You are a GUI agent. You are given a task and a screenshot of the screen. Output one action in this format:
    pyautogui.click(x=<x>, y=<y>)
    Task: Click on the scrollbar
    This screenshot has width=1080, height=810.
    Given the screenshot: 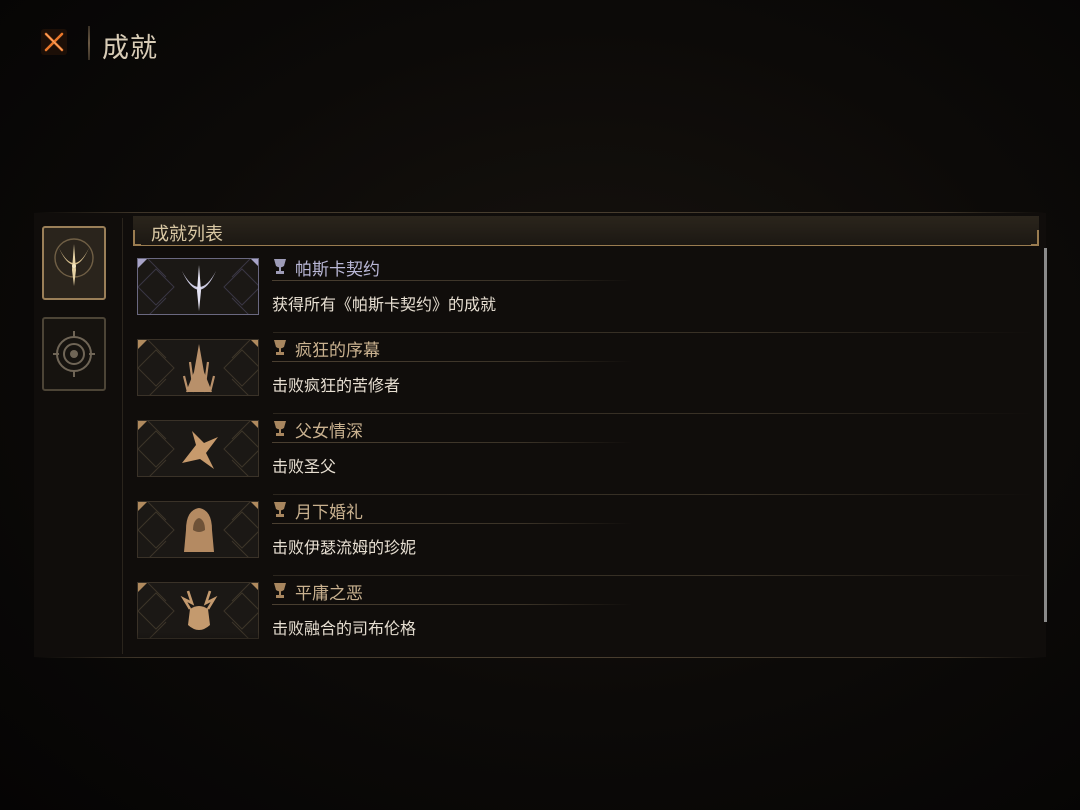 What is the action you would take?
    pyautogui.click(x=1045, y=435)
    